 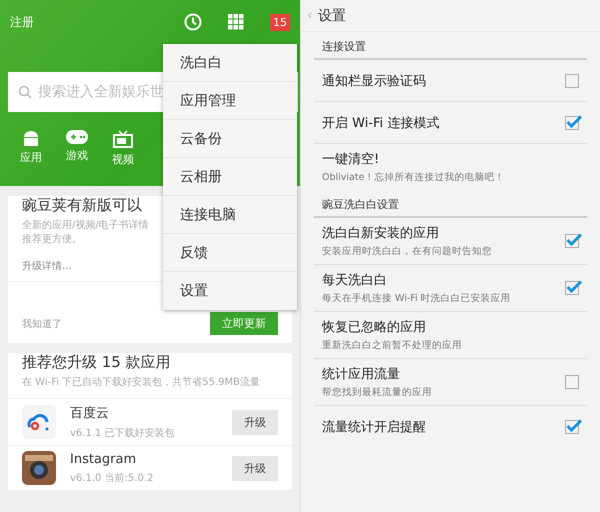 I want to click on settings-row: 恢复已忽略的应用 重新洗白白之前暂不处理的应用, so click(x=450, y=335).